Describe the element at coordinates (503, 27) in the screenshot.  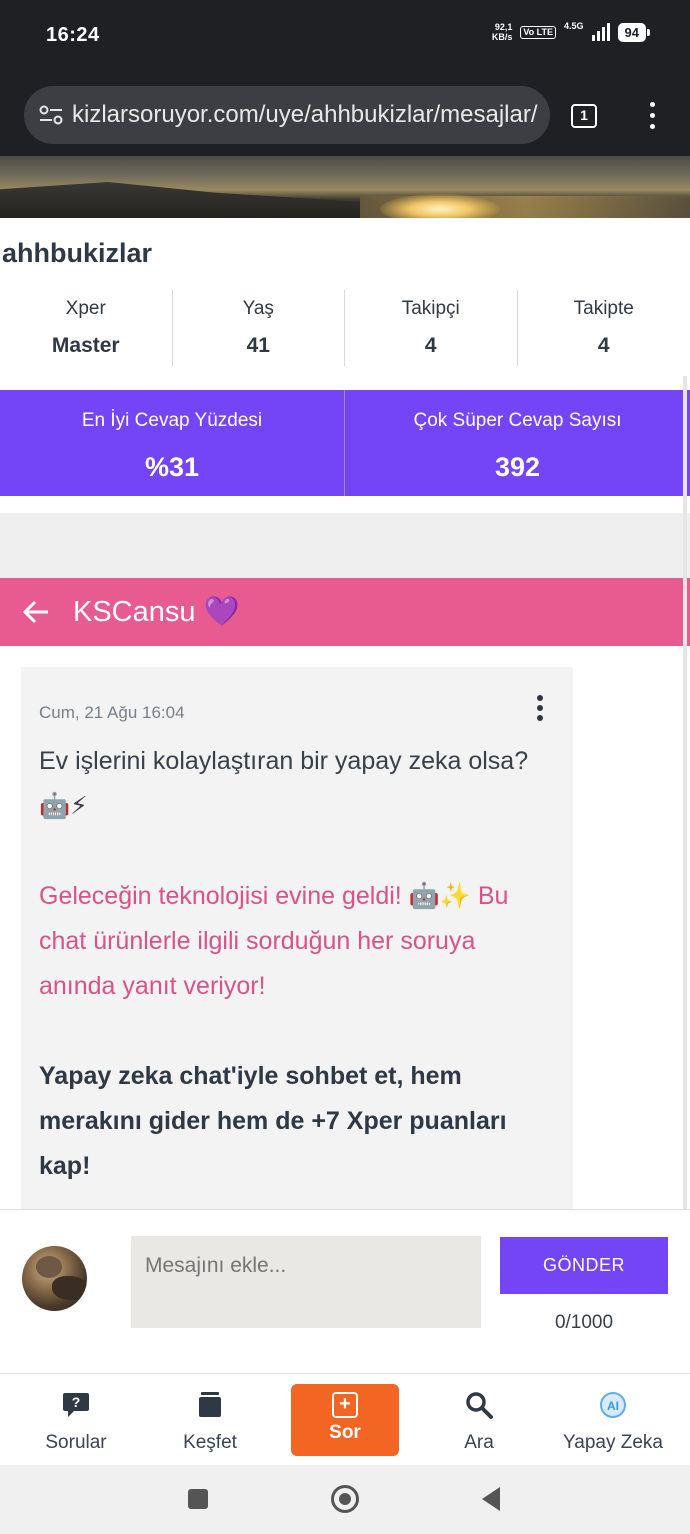
I see `network-speed-value: 92,1` at that location.